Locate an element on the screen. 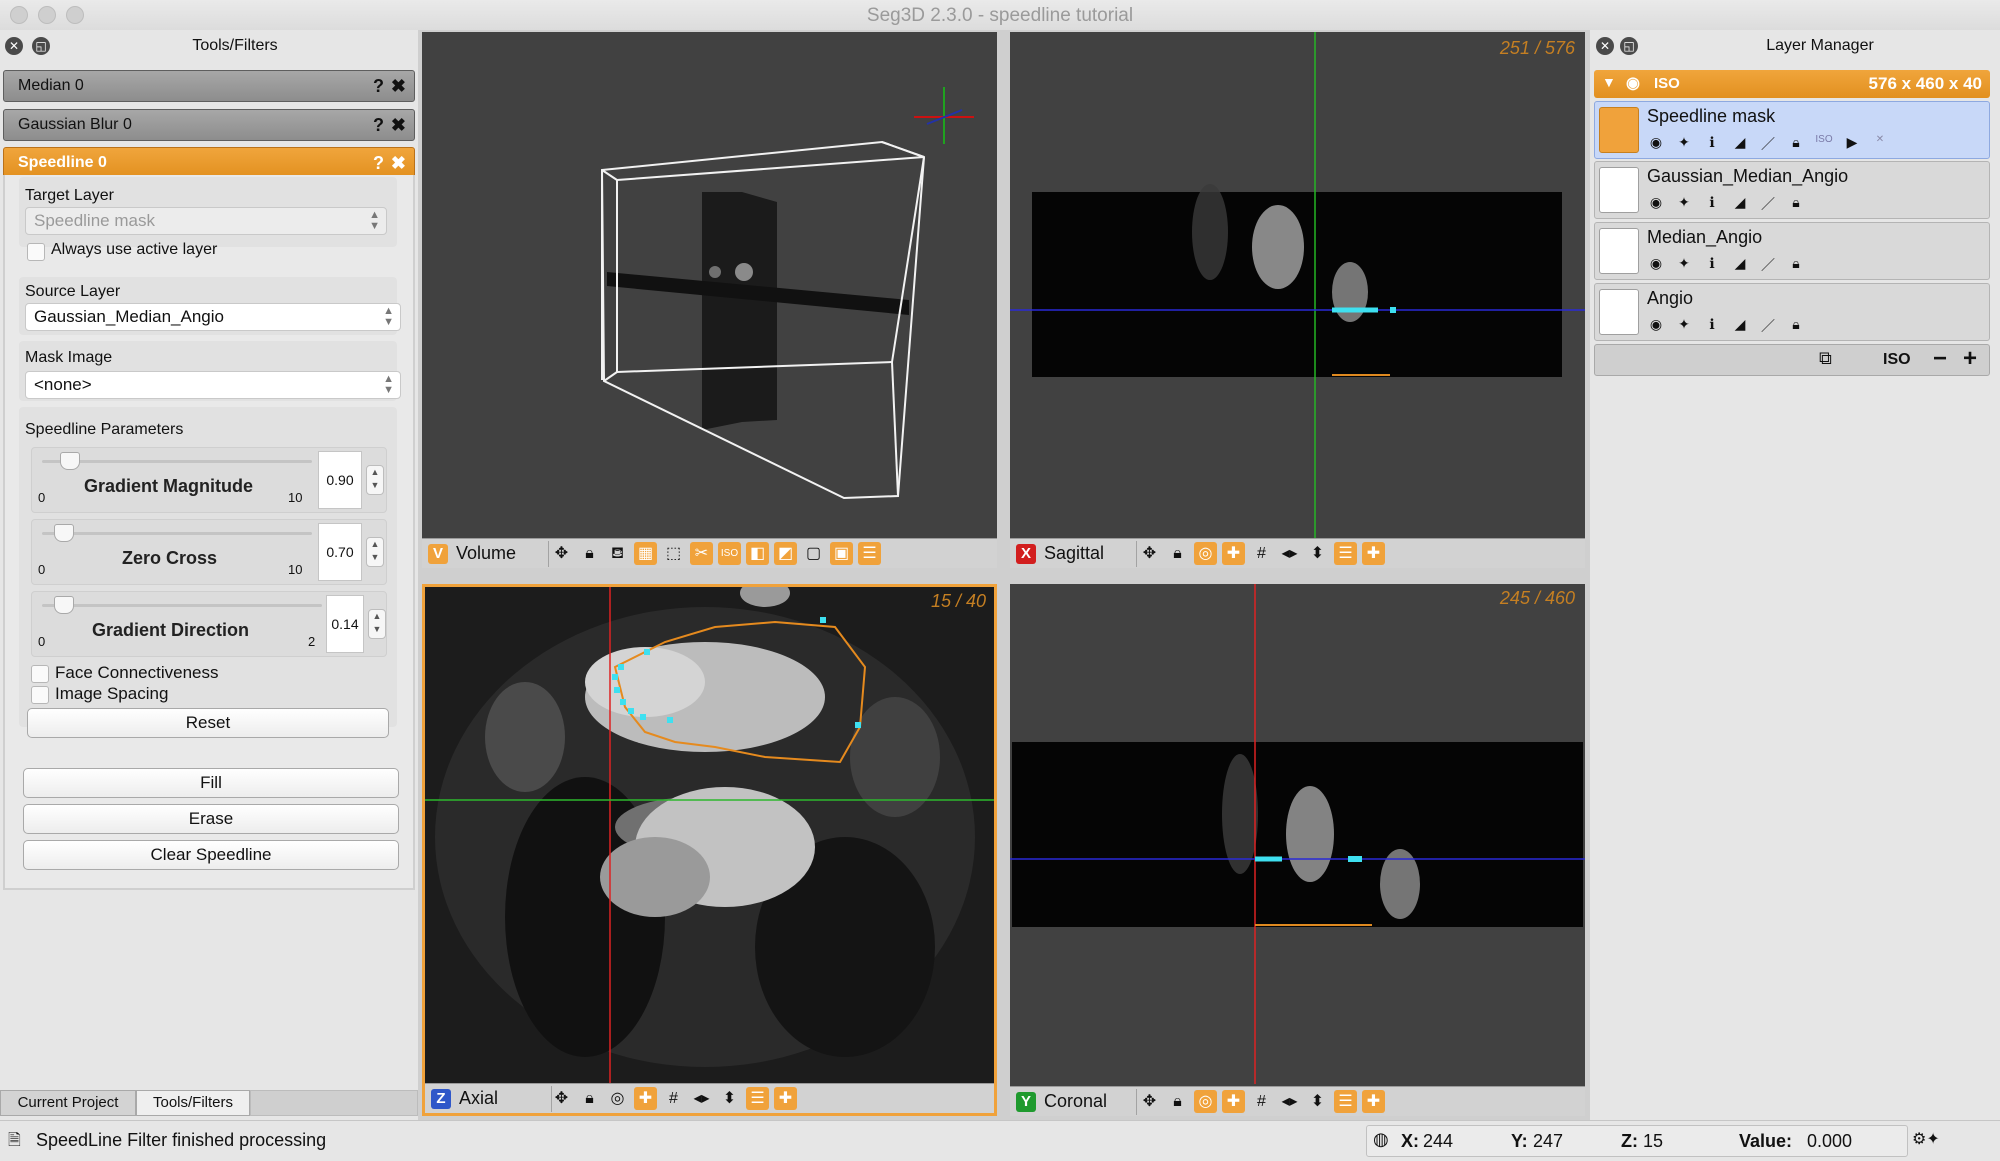 The image size is (2000, 1161). reset-button: Reset is located at coordinates (208, 723).